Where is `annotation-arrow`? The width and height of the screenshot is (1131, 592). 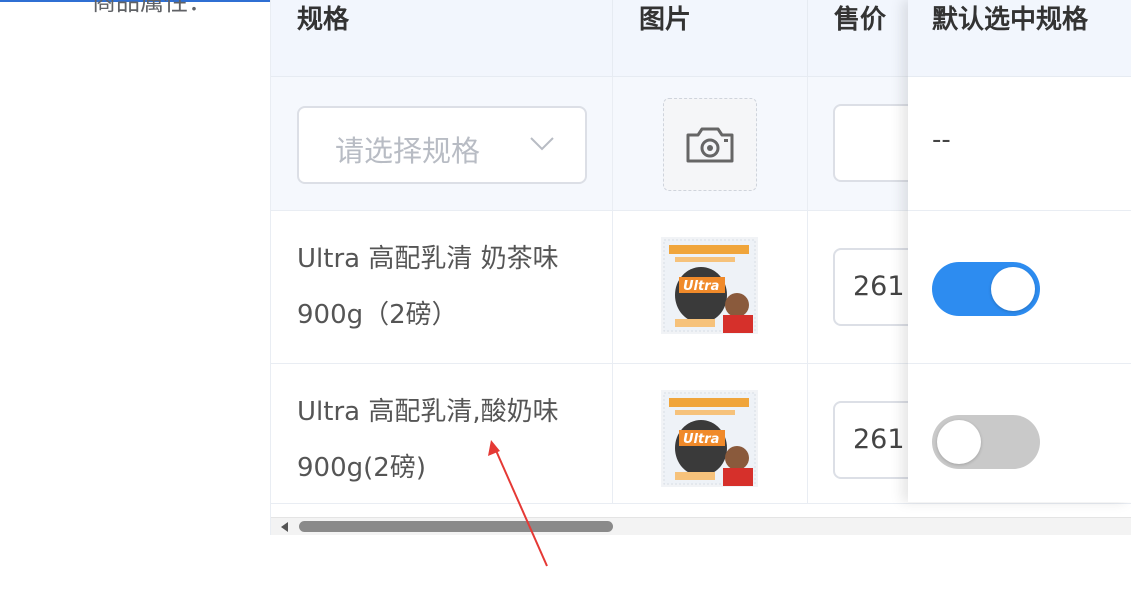 annotation-arrow is located at coordinates (518, 503).